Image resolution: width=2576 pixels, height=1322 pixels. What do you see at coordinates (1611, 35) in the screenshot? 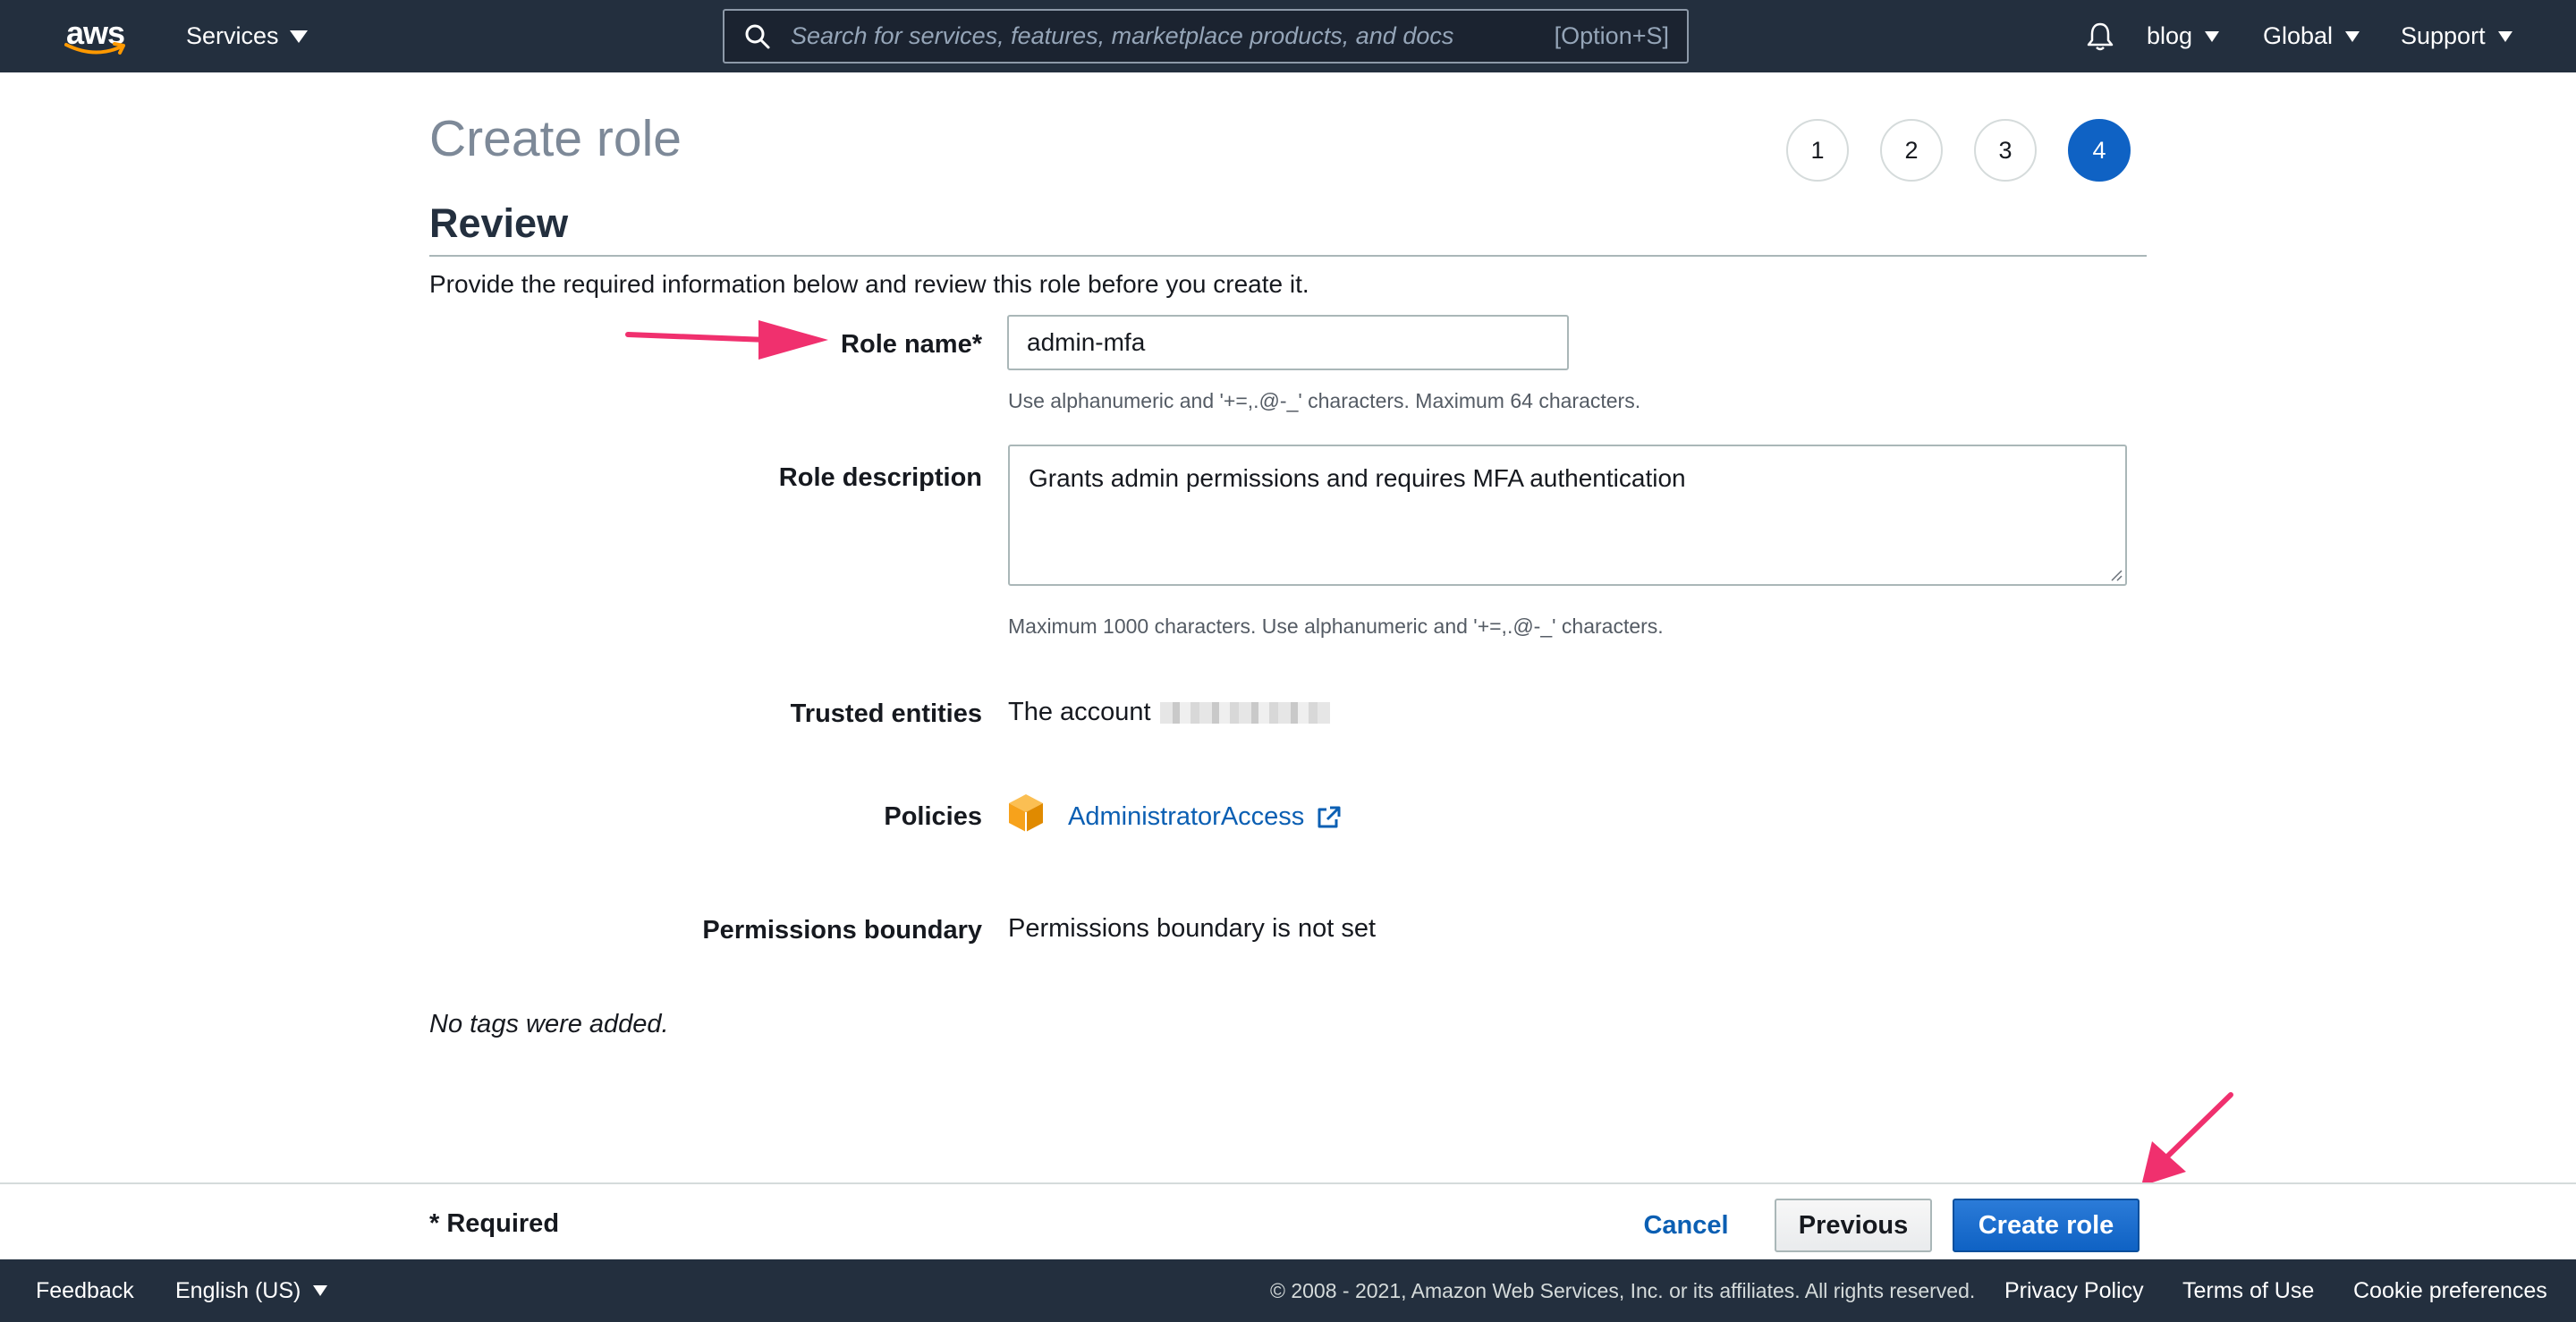
I see `search-shortcut: [Option+S]` at bounding box center [1611, 35].